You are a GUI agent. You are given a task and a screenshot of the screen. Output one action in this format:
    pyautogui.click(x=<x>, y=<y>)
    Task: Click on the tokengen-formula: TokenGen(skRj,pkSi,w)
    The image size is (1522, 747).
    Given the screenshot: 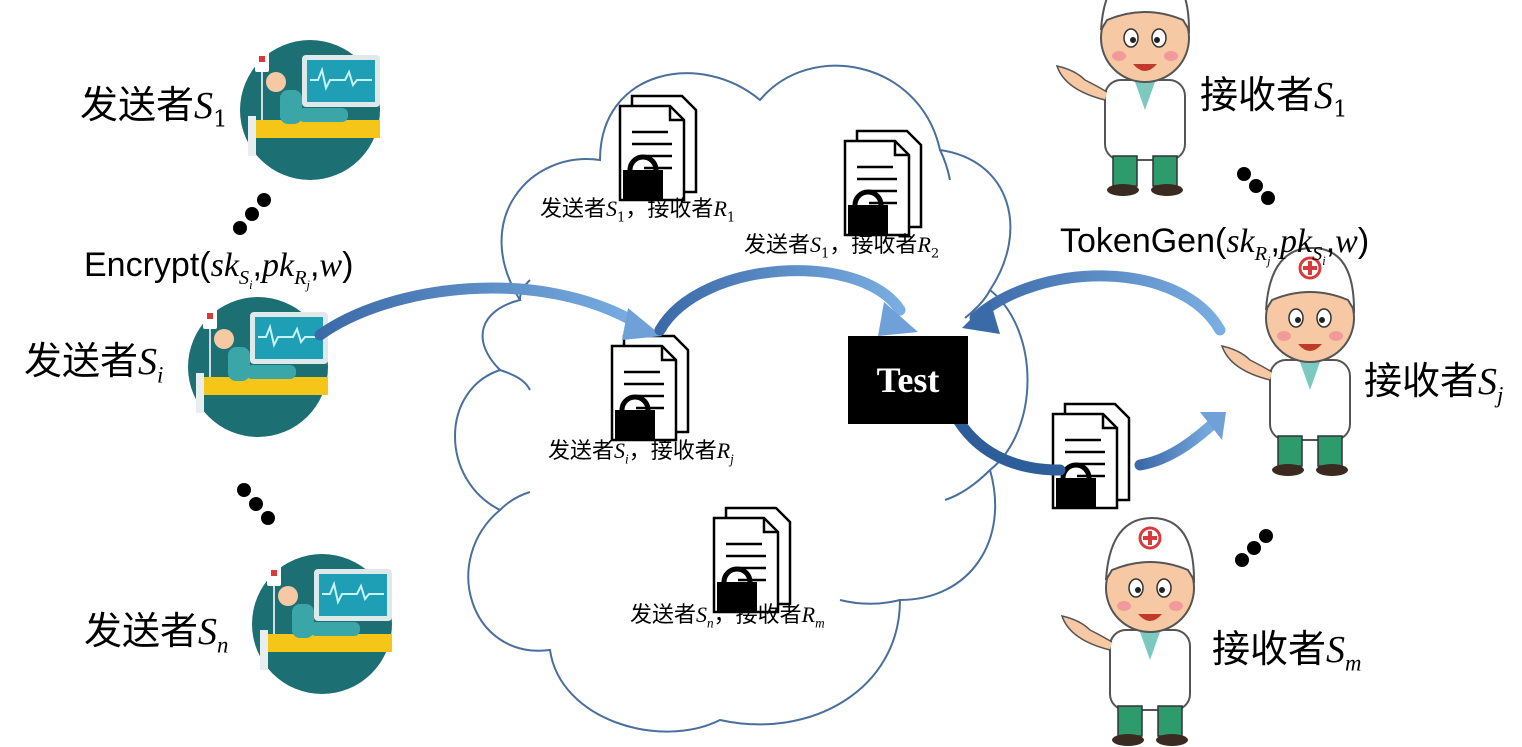 What is the action you would take?
    pyautogui.click(x=1215, y=245)
    